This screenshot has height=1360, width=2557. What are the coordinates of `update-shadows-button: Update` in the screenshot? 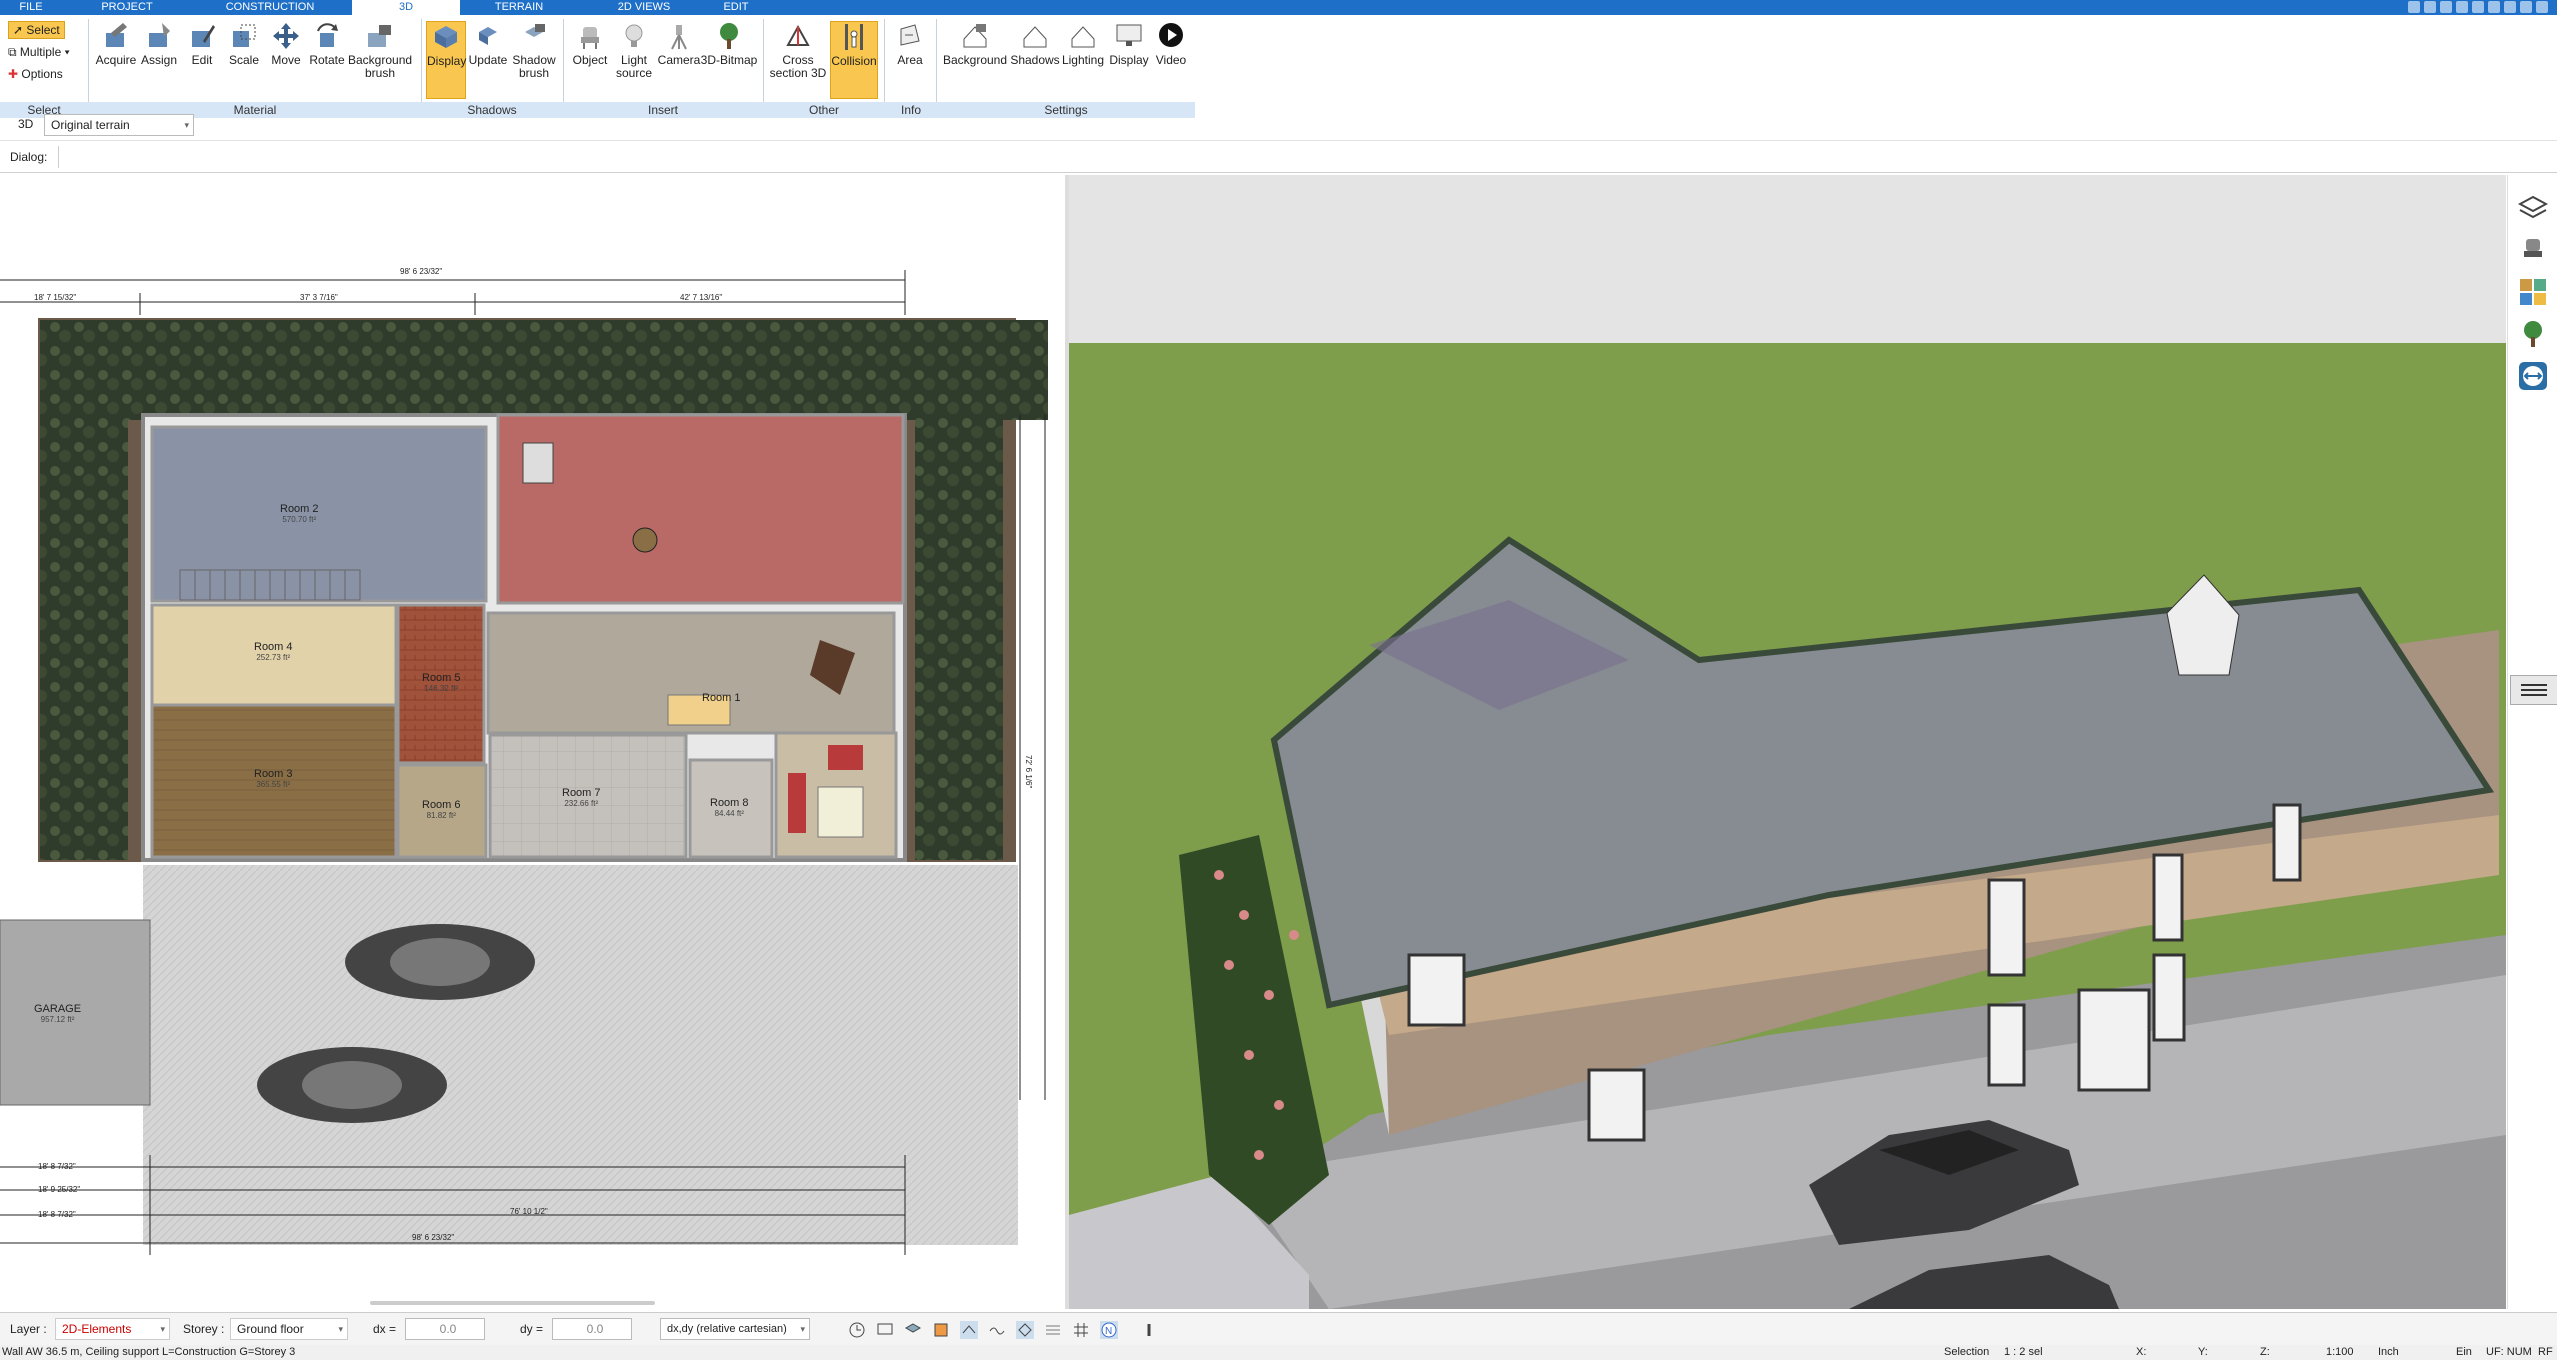 It's located at (488, 60).